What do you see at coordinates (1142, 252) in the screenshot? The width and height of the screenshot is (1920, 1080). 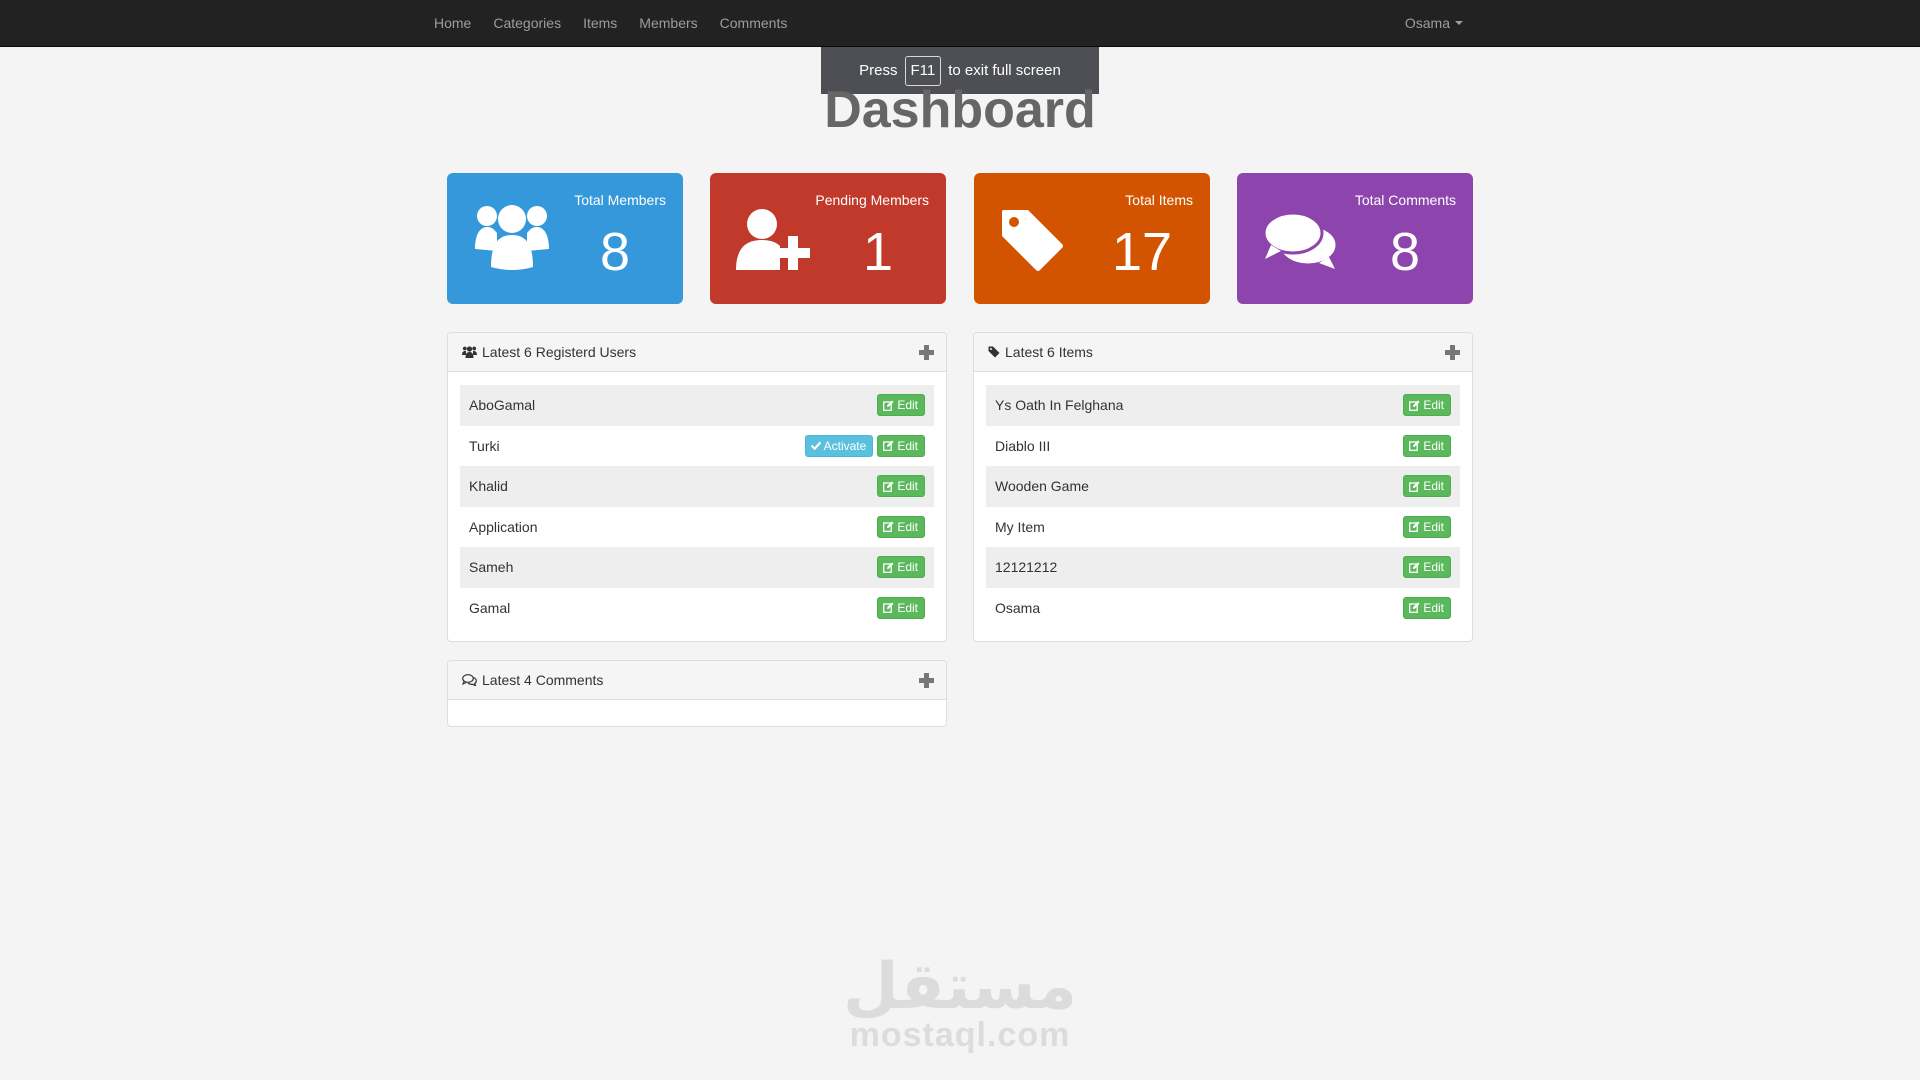 I see `stat-value: 17` at bounding box center [1142, 252].